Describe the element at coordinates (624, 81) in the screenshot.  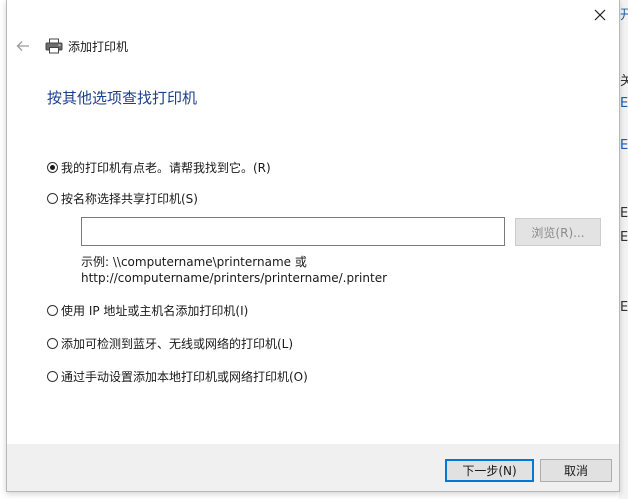
I see `background-text: 关` at that location.